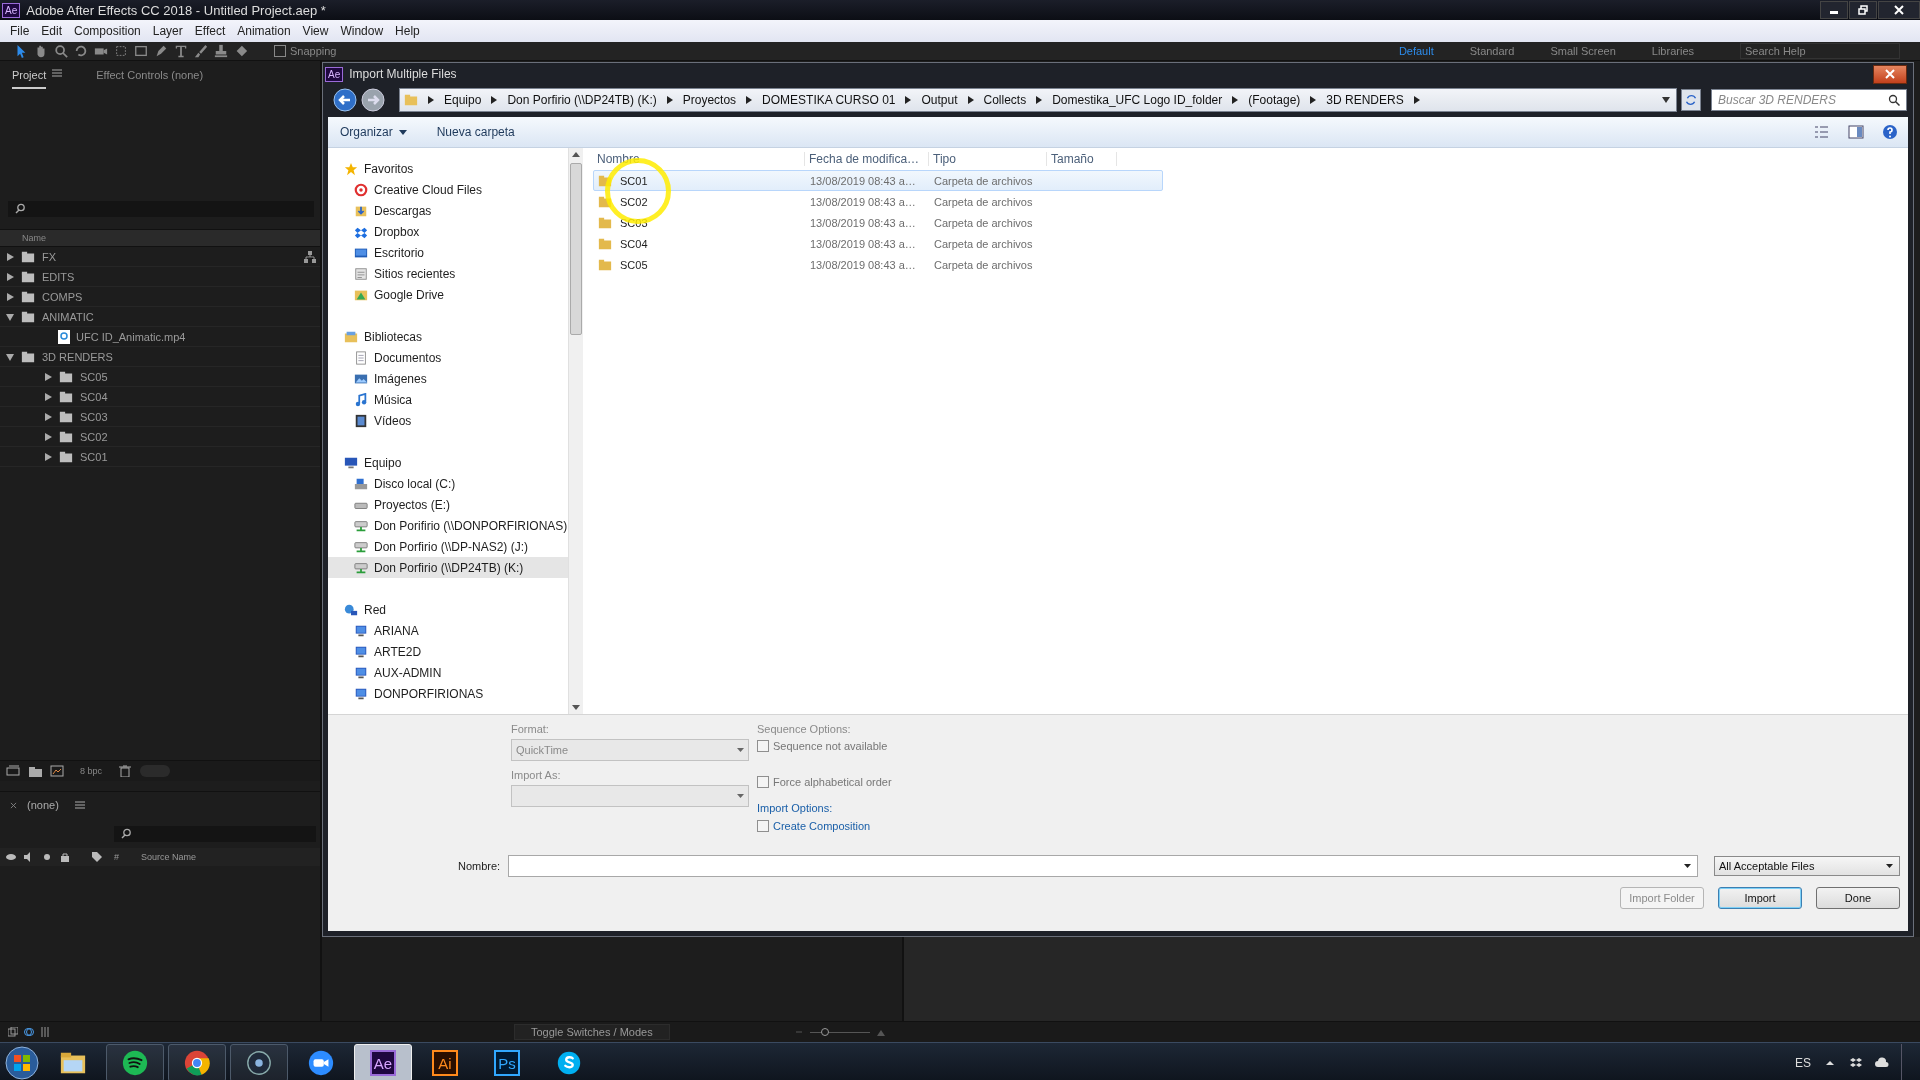  What do you see at coordinates (939, 100) in the screenshot?
I see `breadcrumb-item: Output` at bounding box center [939, 100].